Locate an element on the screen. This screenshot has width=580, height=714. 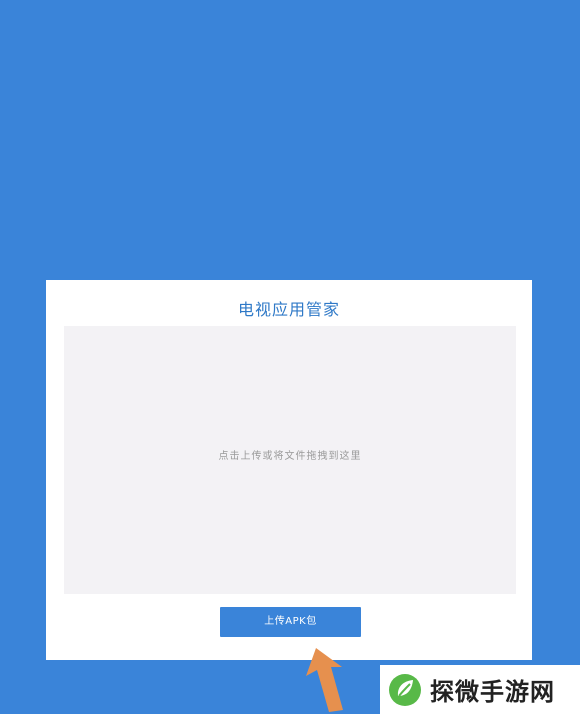
upload-apk-button: 上传APK包 is located at coordinates (290, 622).